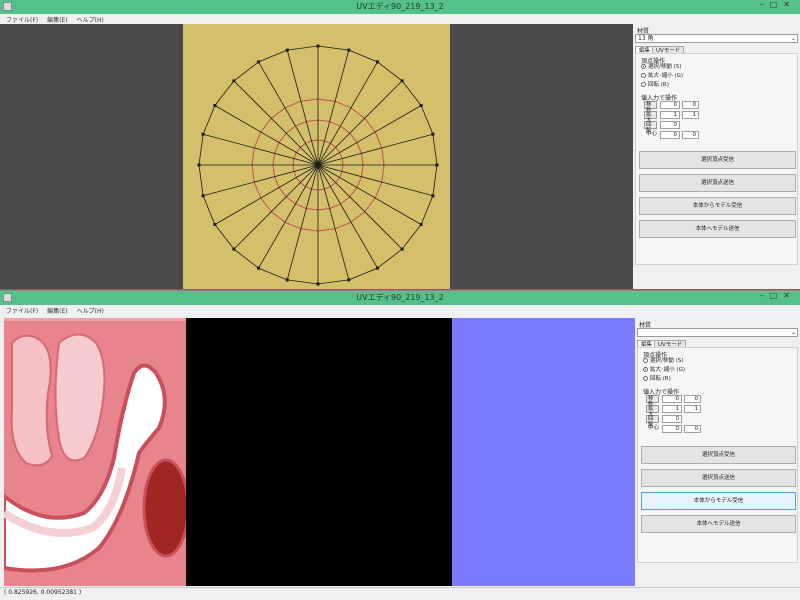 Image resolution: width=800 pixels, height=600 pixels. Describe the element at coordinates (717, 332) in the screenshot. I see `material-select: ⌄` at that location.